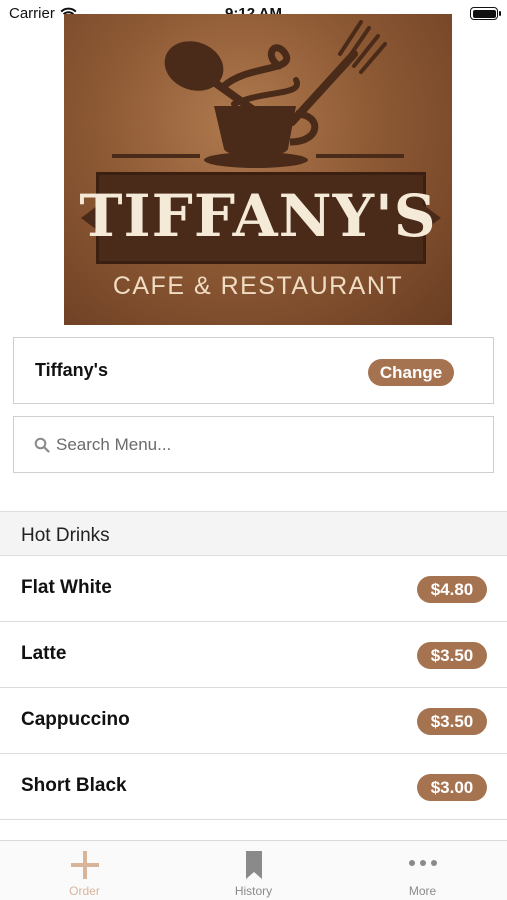 This screenshot has width=507, height=900. I want to click on menu-item-short-black: Short Black $3.00, so click(253, 787).